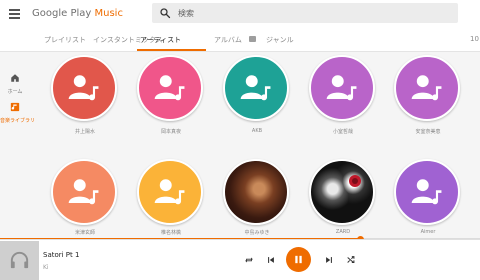  What do you see at coordinates (257, 131) in the screenshot?
I see `artist-name: AKB` at bounding box center [257, 131].